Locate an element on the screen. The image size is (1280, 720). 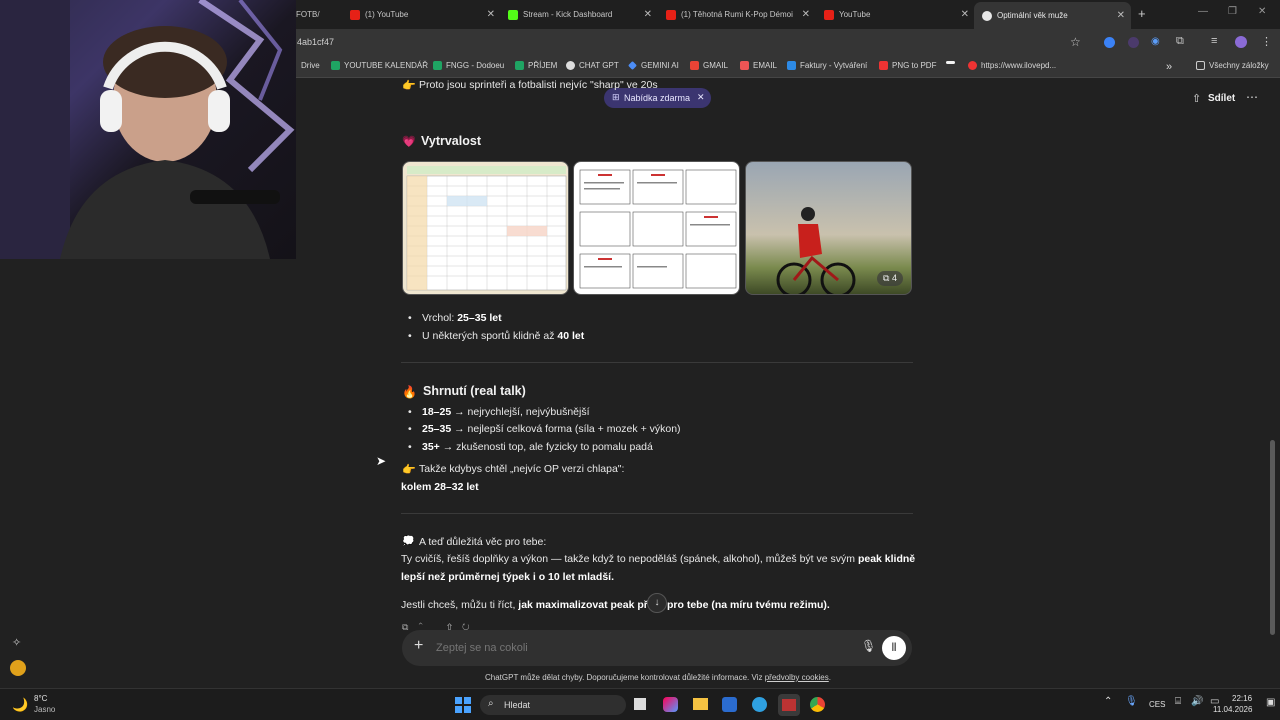
tab-fotb: FOTB/ is located at coordinates (320, 14).